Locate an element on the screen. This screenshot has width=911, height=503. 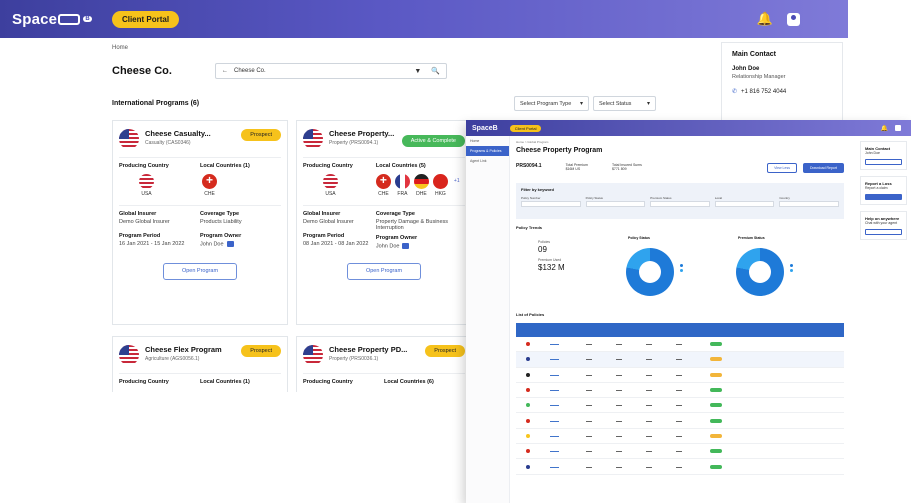
policy-status-title: Policy Status is located at coordinates (639, 238).